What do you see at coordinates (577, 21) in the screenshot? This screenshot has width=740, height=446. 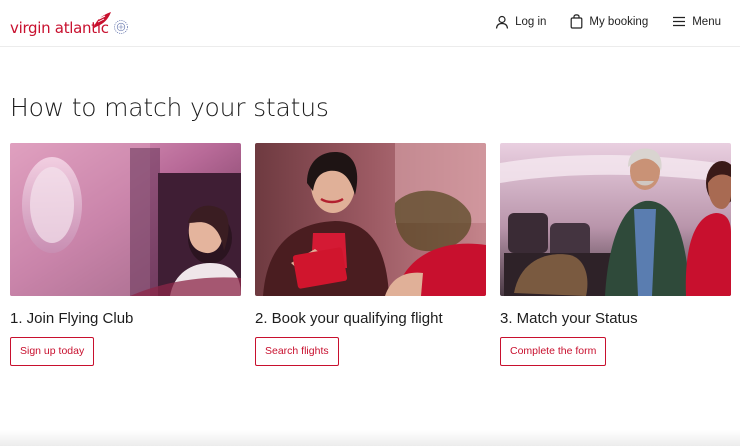 I see `bag-icon` at bounding box center [577, 21].